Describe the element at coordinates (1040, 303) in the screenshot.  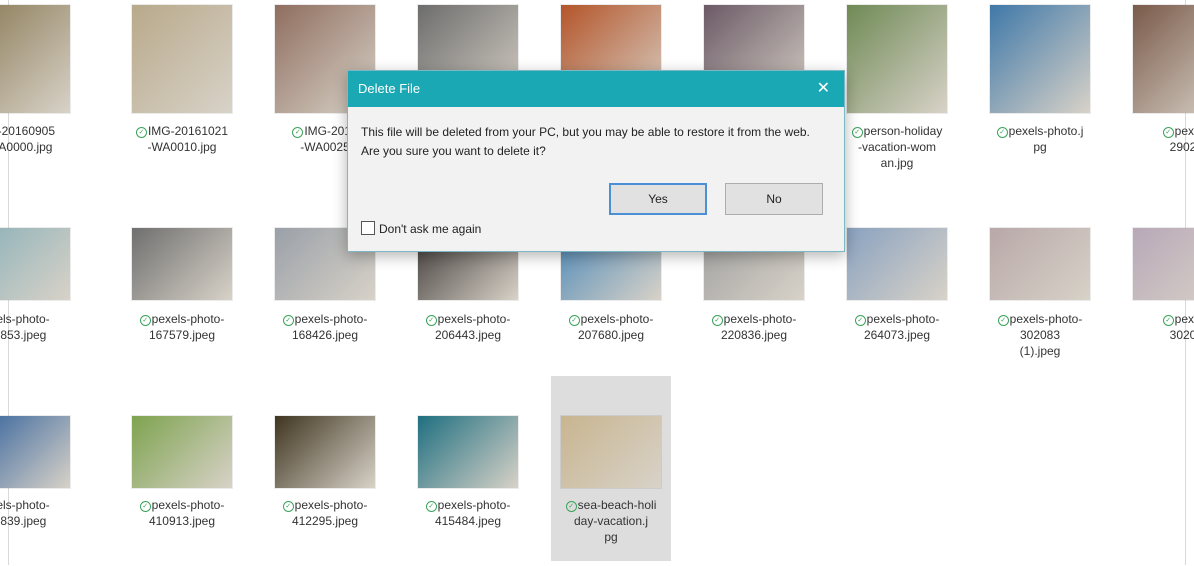
I see `file-item: ✓ pexels-photo- 302083 (1).jpeg` at that location.